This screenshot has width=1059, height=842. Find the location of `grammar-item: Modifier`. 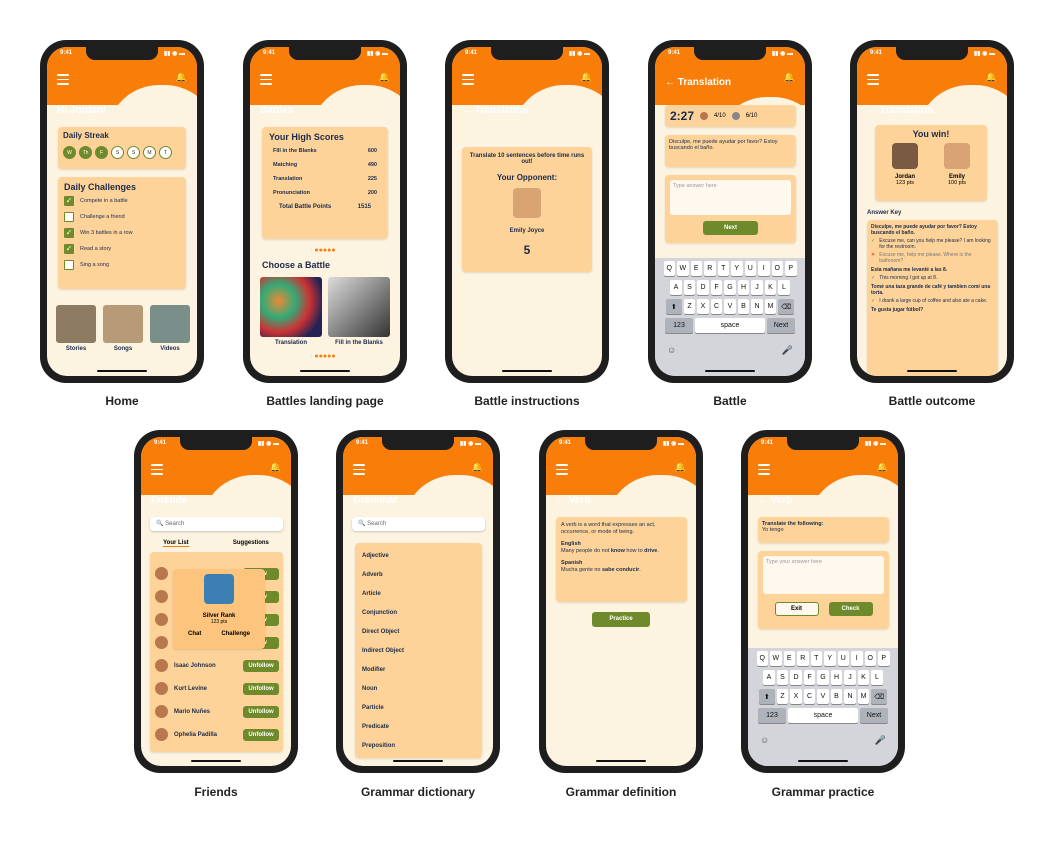

grammar-item: Modifier is located at coordinates (418, 670).